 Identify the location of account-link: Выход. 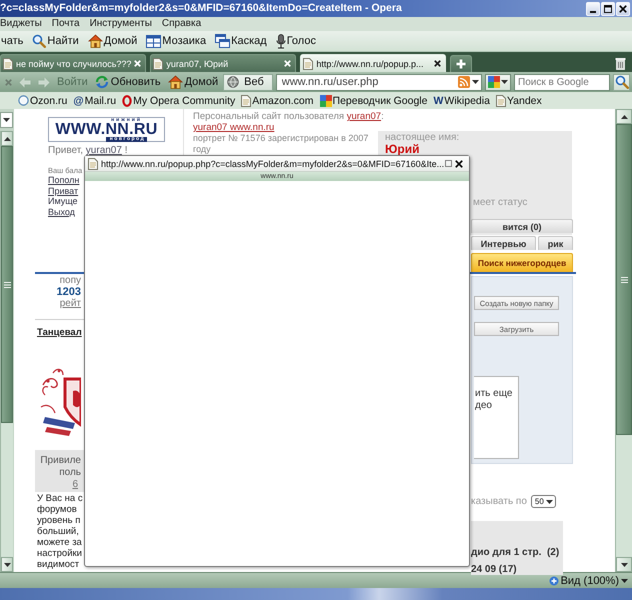
(61, 211).